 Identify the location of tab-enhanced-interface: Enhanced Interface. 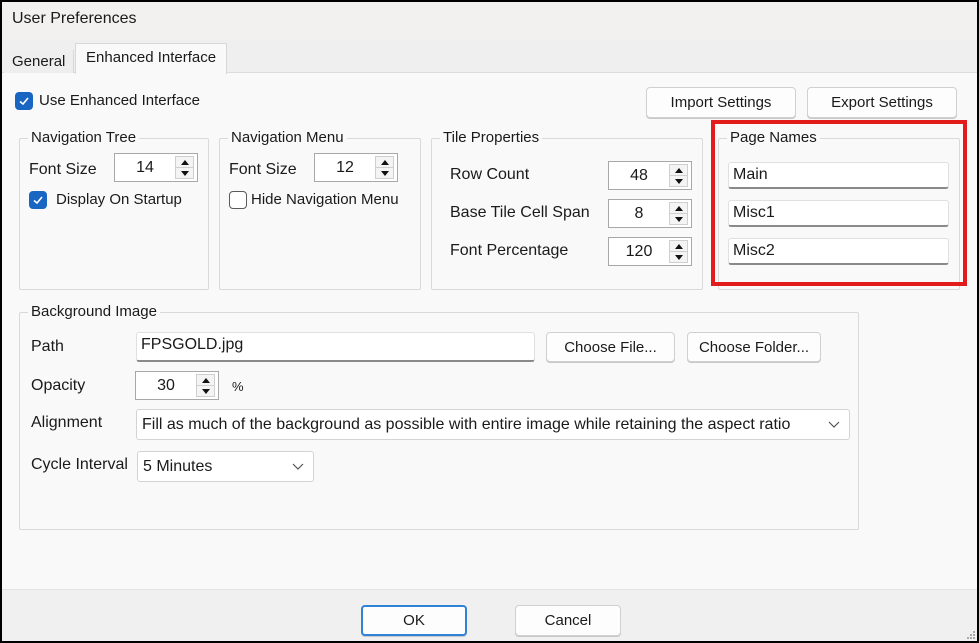
(151, 58).